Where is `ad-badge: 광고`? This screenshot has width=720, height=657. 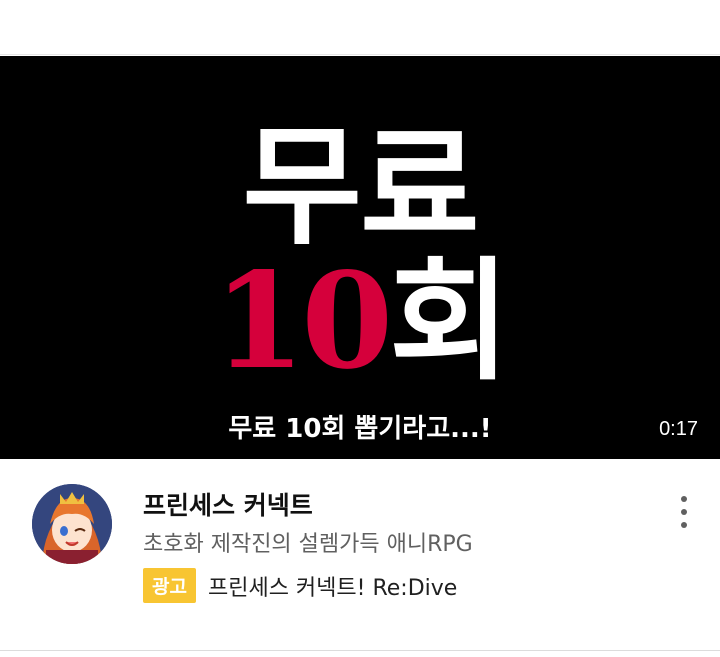 ad-badge: 광고 is located at coordinates (169, 585).